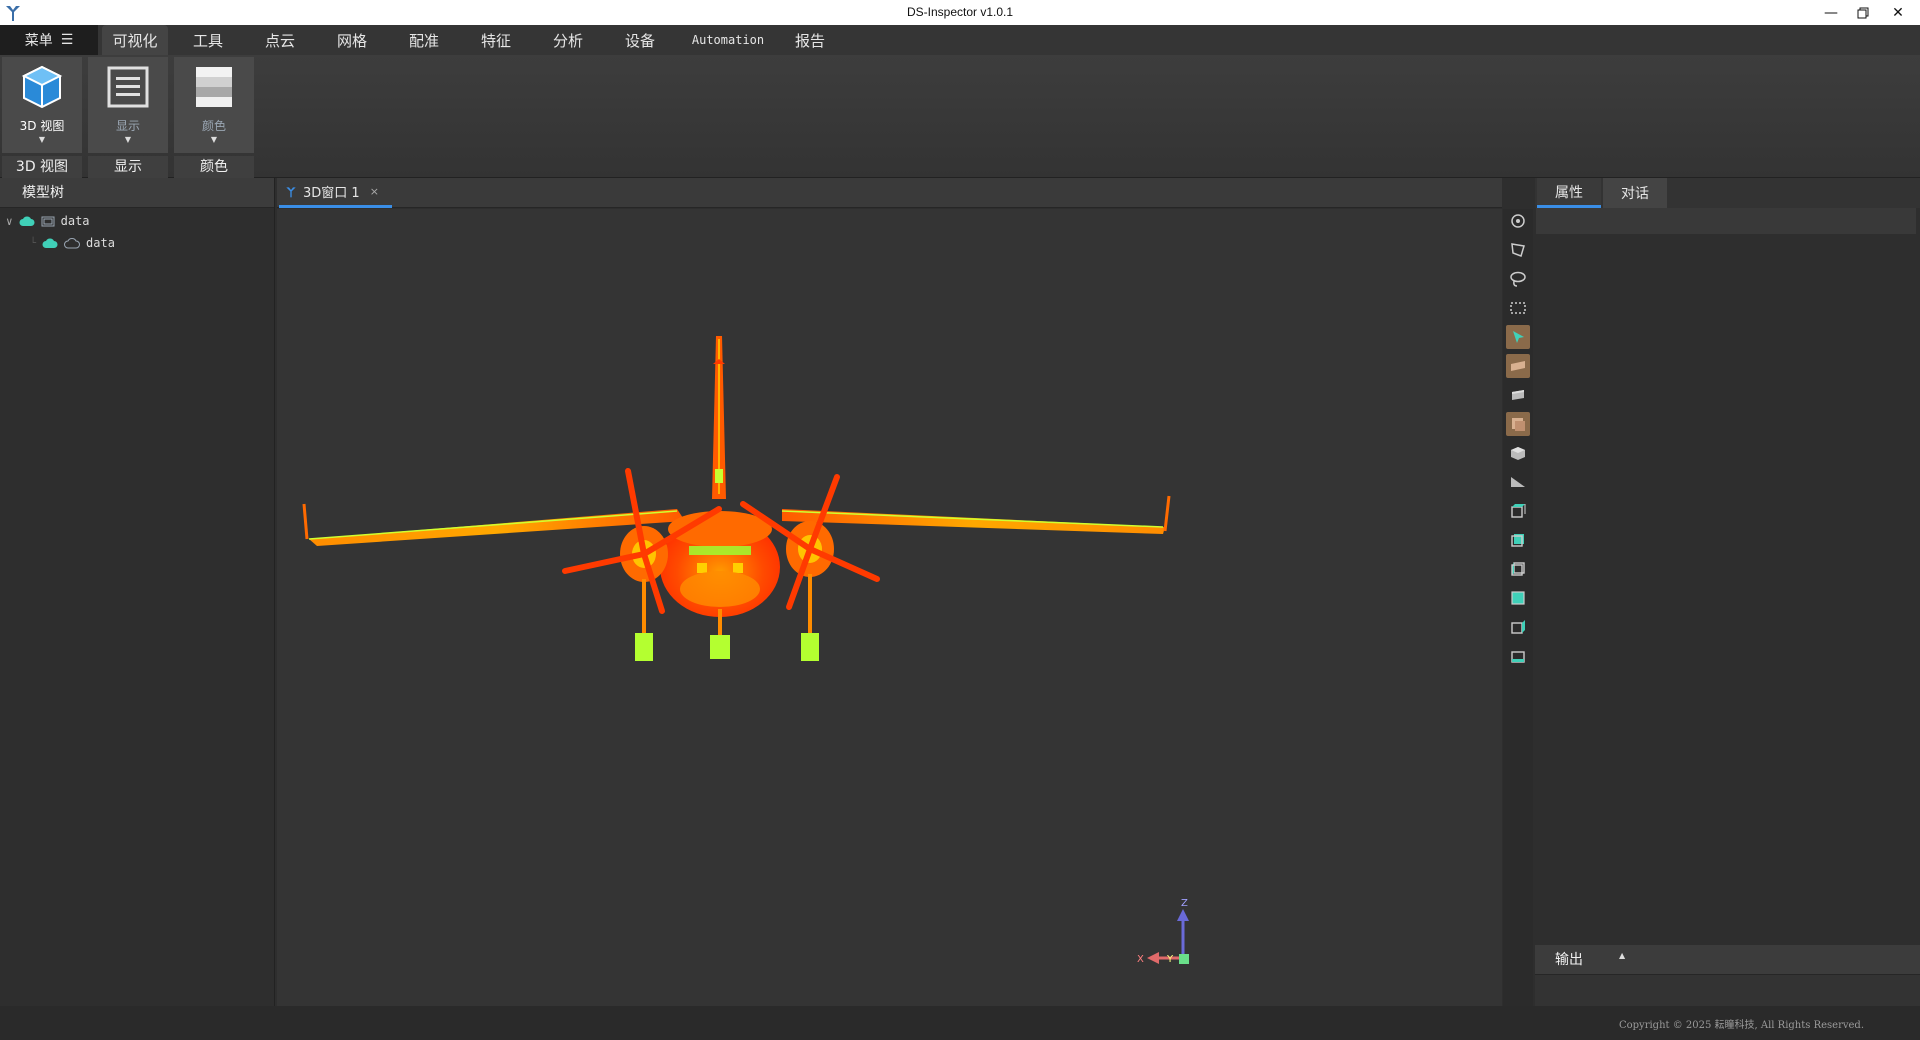 The height and width of the screenshot is (1040, 1920). I want to click on output-panel-header: 输出 ▲, so click(1727, 960).